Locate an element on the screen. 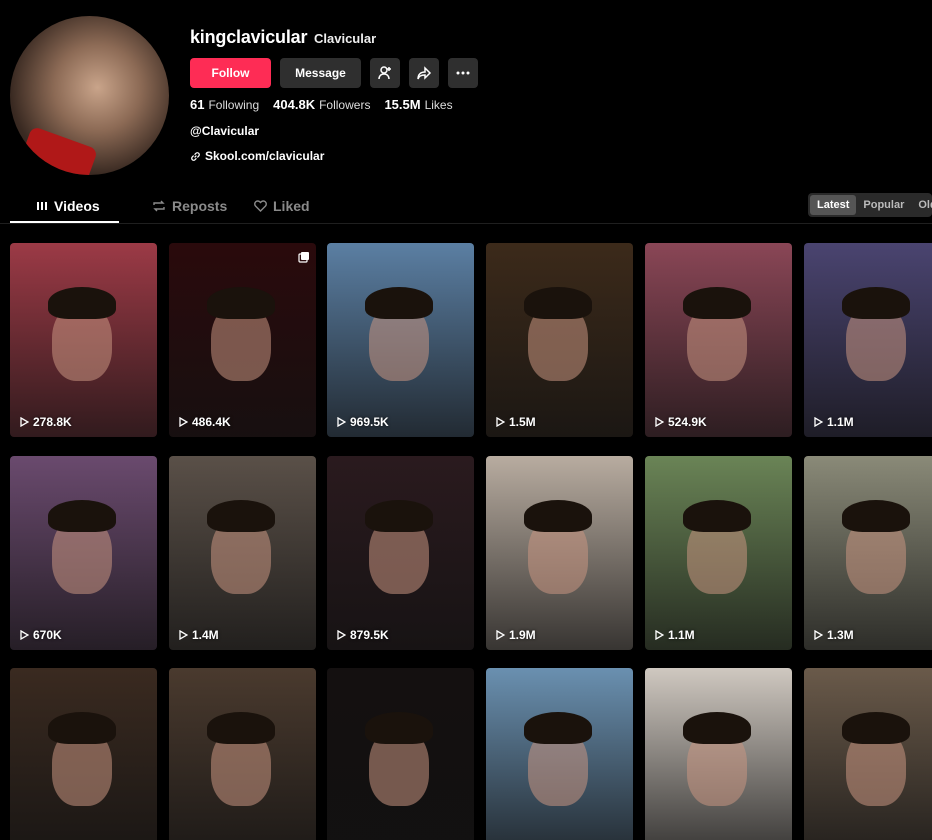 This screenshot has width=932, height=840. stat-following: 61 Following is located at coordinates (224, 104).